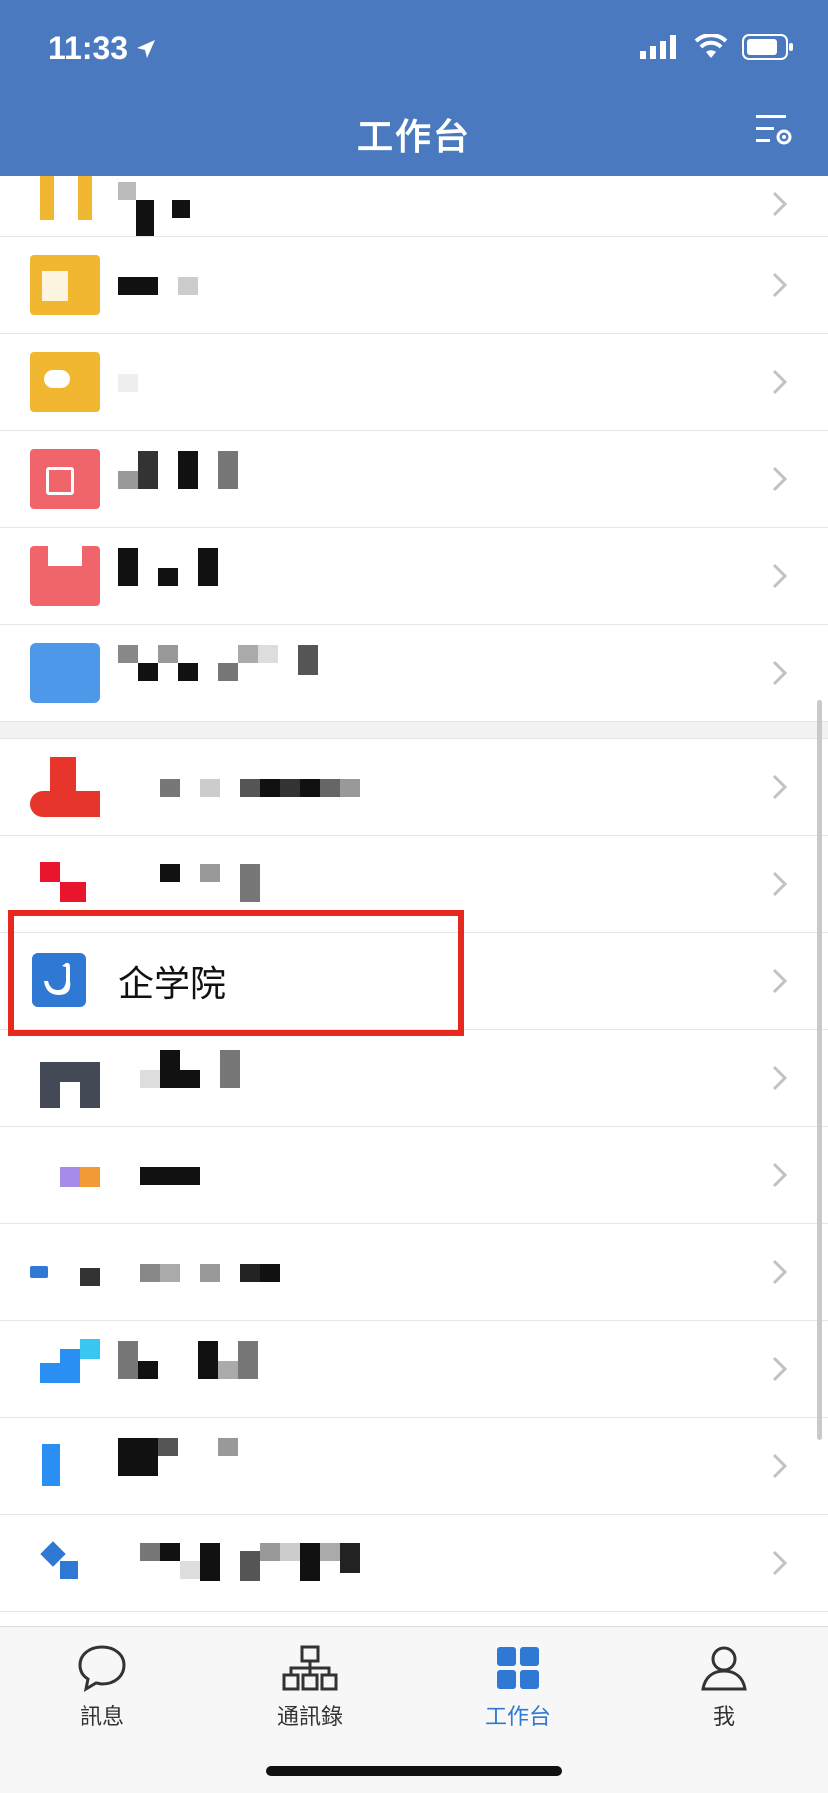 The image size is (828, 1793). Describe the element at coordinates (414, 730) in the screenshot. I see `section-divider` at that location.